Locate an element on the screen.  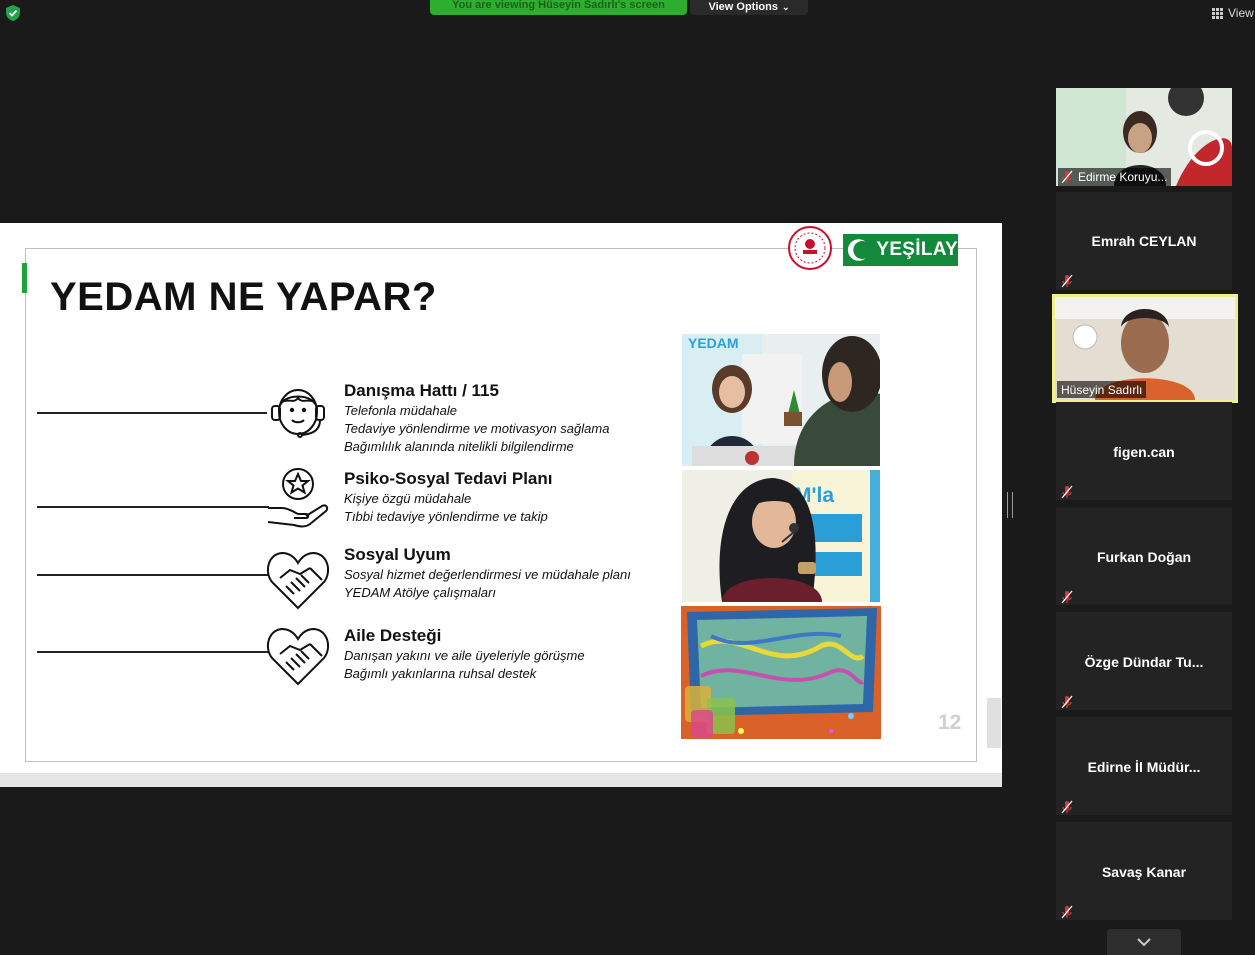
view-label: View is located at coordinates (1241, 13).